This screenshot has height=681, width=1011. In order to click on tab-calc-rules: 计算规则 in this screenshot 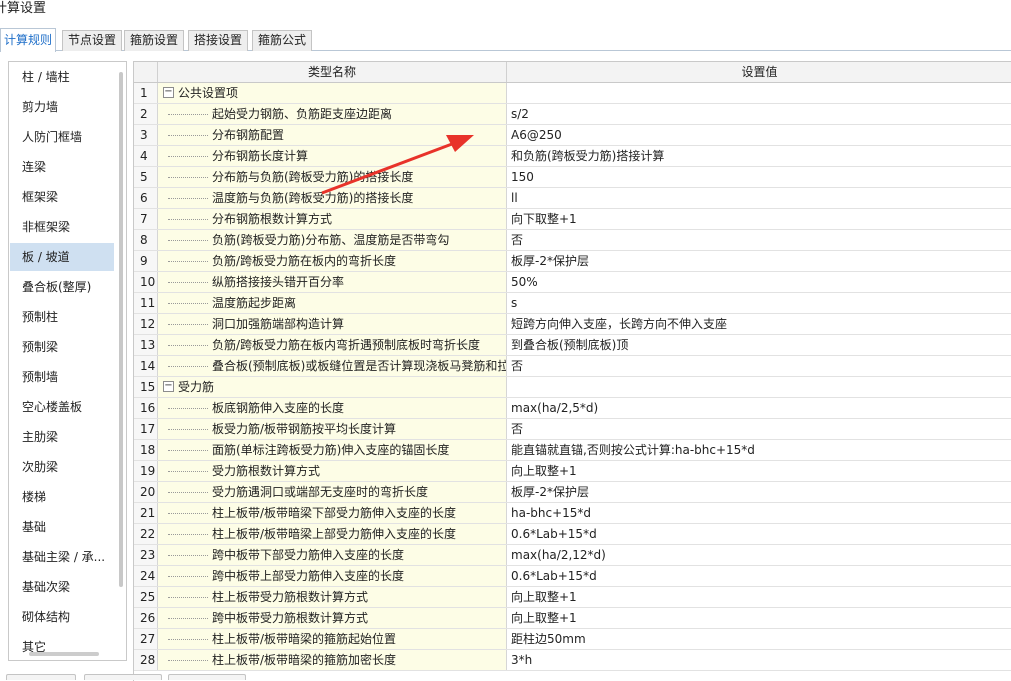, I will do `click(28, 40)`.